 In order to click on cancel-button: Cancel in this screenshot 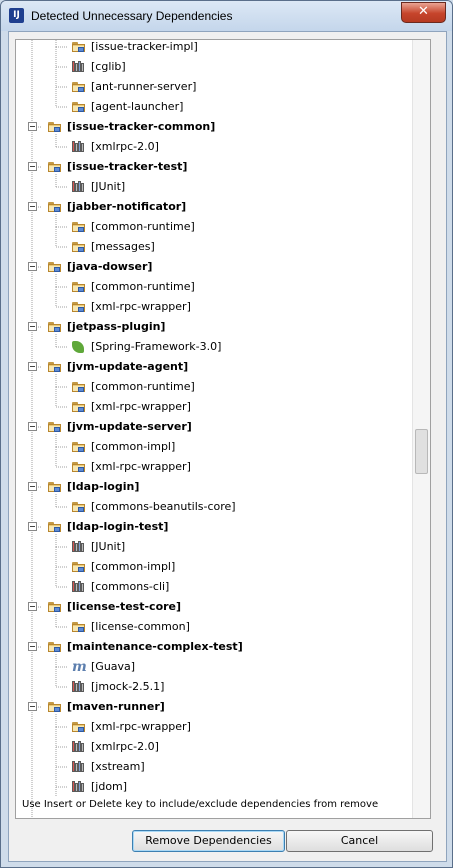, I will do `click(359, 841)`.